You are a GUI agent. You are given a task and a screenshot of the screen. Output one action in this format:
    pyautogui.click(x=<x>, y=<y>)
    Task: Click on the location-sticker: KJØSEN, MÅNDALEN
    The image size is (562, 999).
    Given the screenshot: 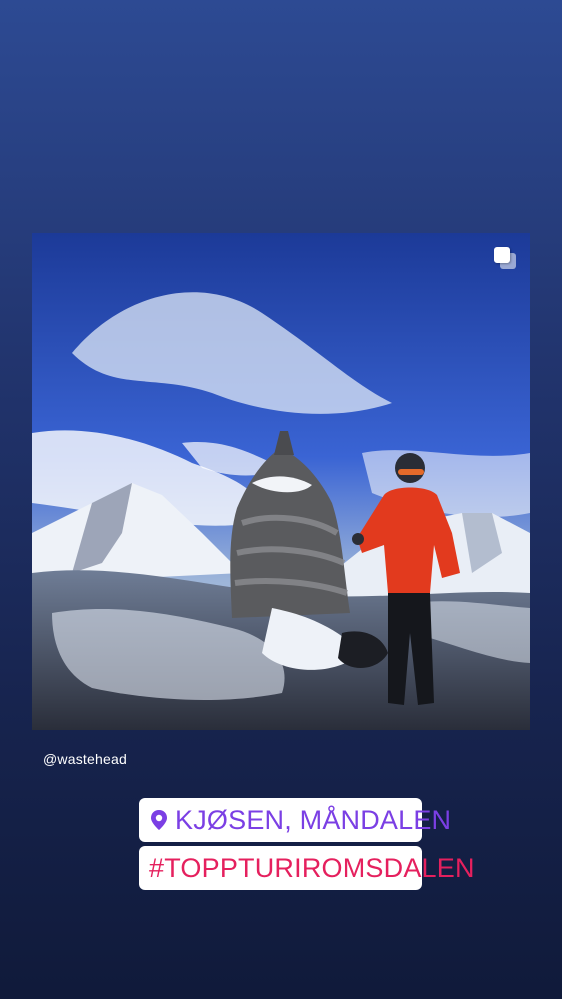 What is the action you would take?
    pyautogui.click(x=295, y=820)
    